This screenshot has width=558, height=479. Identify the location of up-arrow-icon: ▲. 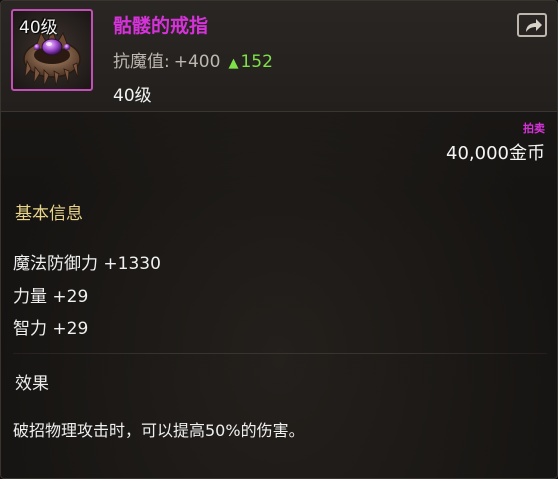
(233, 63).